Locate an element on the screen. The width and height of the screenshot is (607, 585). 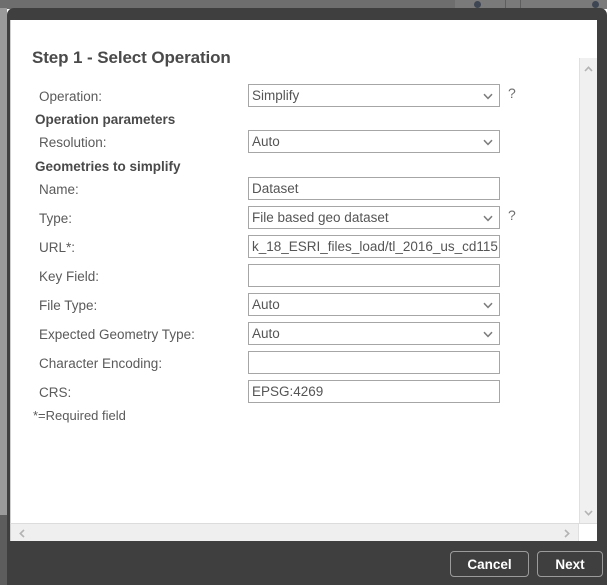
section-header-operation-parameters: Operation parameters is located at coordinates (105, 119).